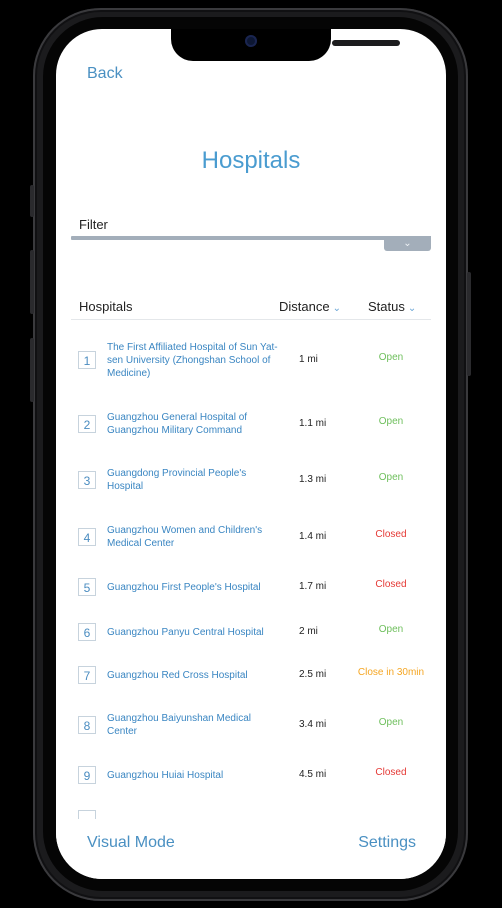 The width and height of the screenshot is (502, 908). I want to click on column-header-hospitals: Hospitals, so click(105, 306).